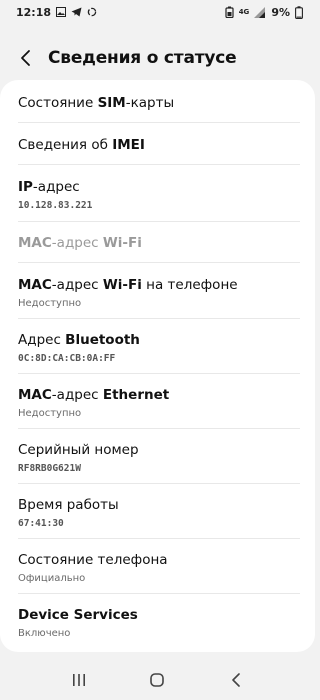 The width and height of the screenshot is (320, 700). What do you see at coordinates (68, 505) in the screenshot?
I see `item-title: Время работы` at bounding box center [68, 505].